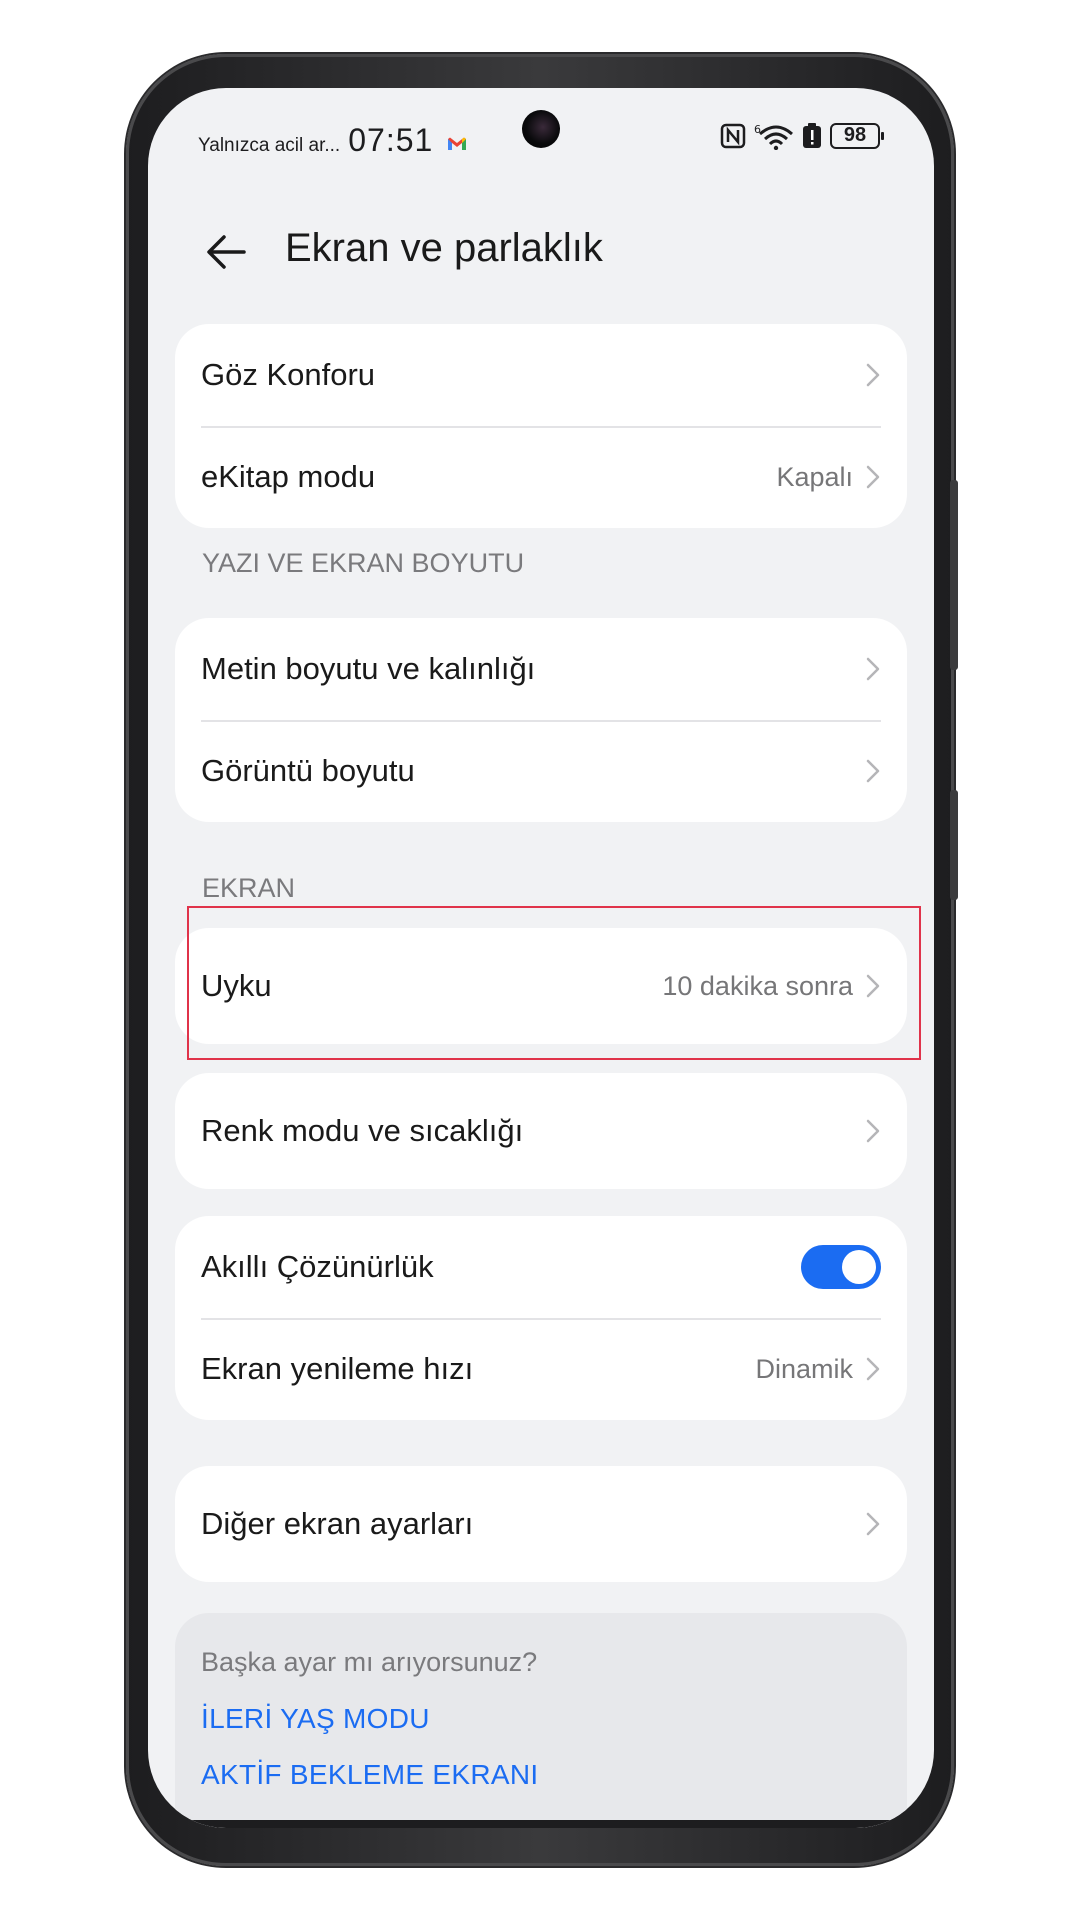 Image resolution: width=1080 pixels, height=1920 pixels. I want to click on smart-resolution-toggle, so click(841, 1267).